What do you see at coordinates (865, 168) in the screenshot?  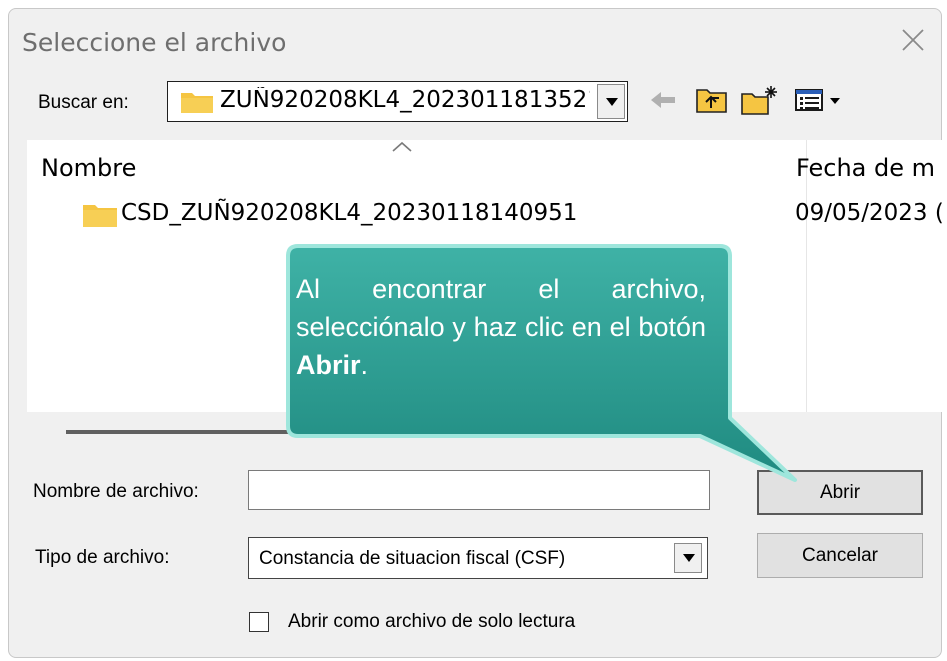 I see `column-header-date: Fecha de m` at bounding box center [865, 168].